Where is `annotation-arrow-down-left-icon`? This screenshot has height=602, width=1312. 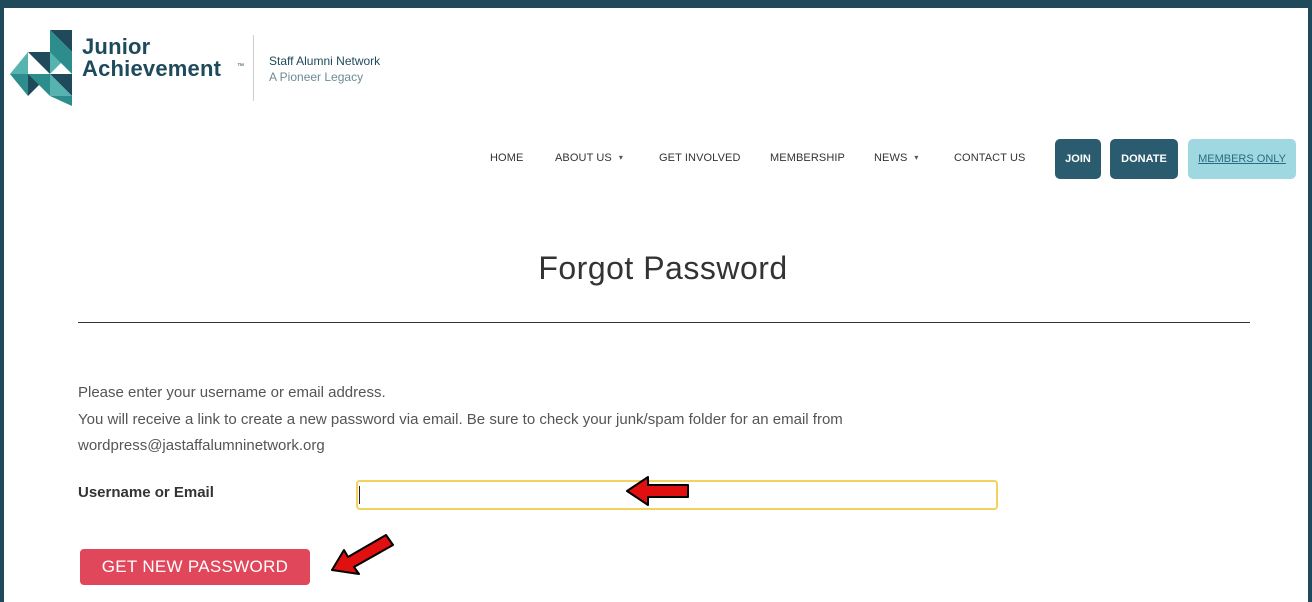
annotation-arrow-down-left-icon is located at coordinates (362, 554).